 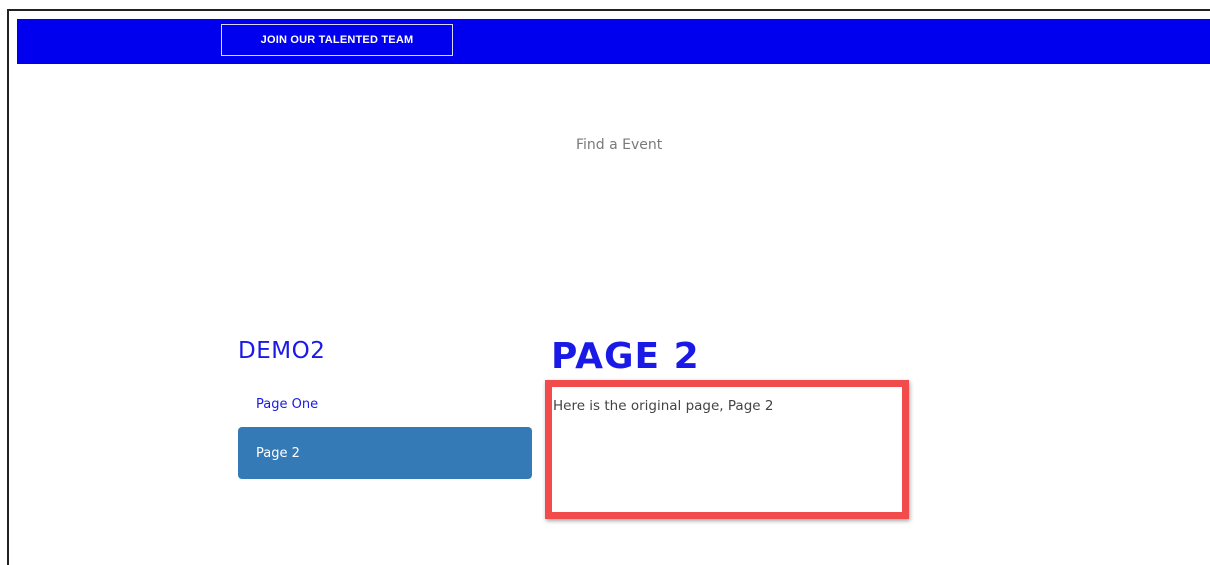 I want to click on frame-border-left, so click(x=8, y=287).